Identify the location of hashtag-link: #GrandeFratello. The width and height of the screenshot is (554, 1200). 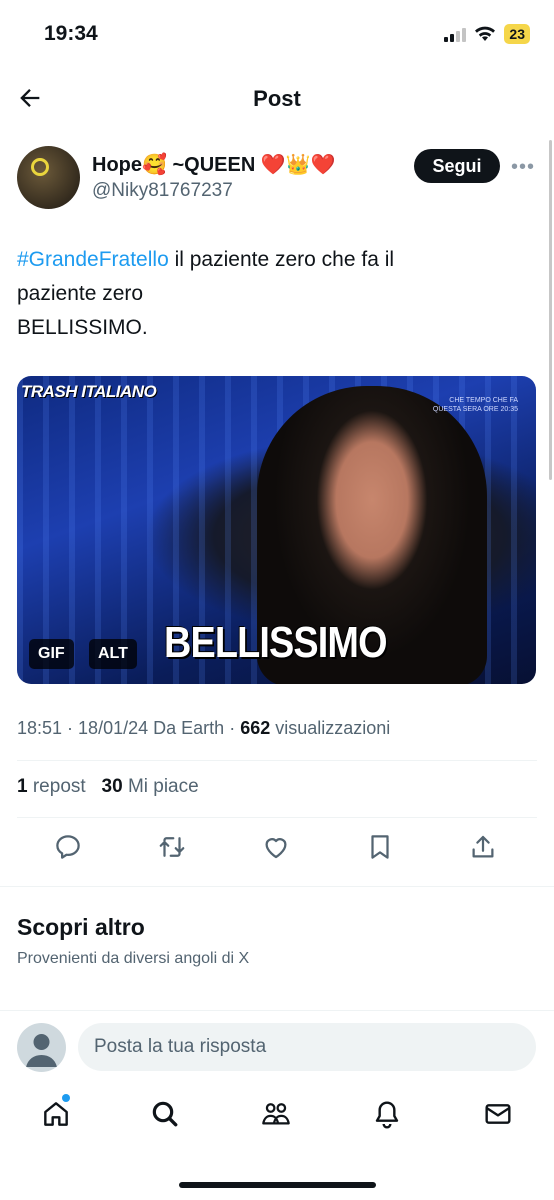
(93, 259).